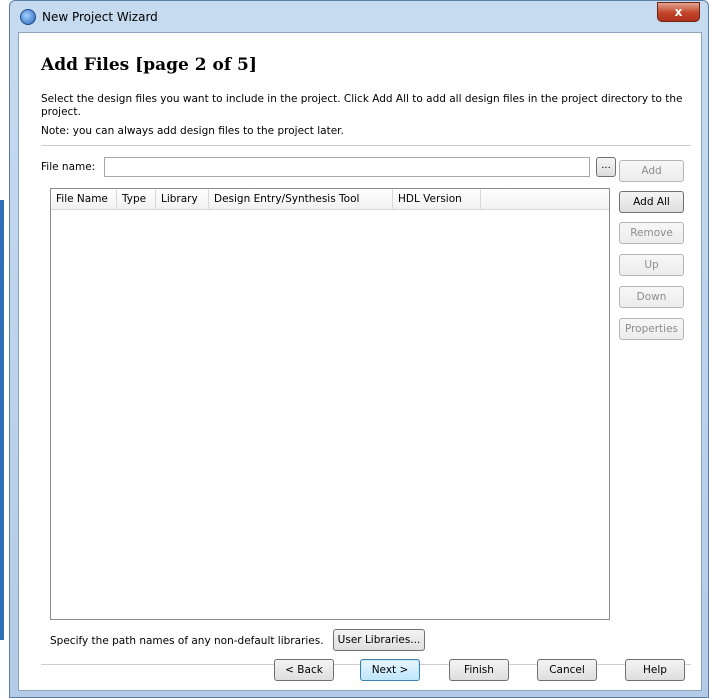 The height and width of the screenshot is (698, 709). What do you see at coordinates (651, 171) in the screenshot?
I see `add-button: Add` at bounding box center [651, 171].